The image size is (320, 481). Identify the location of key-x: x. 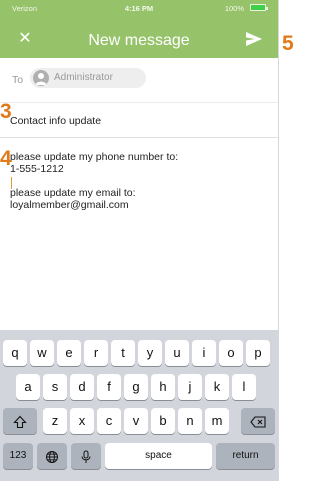
(82, 421).